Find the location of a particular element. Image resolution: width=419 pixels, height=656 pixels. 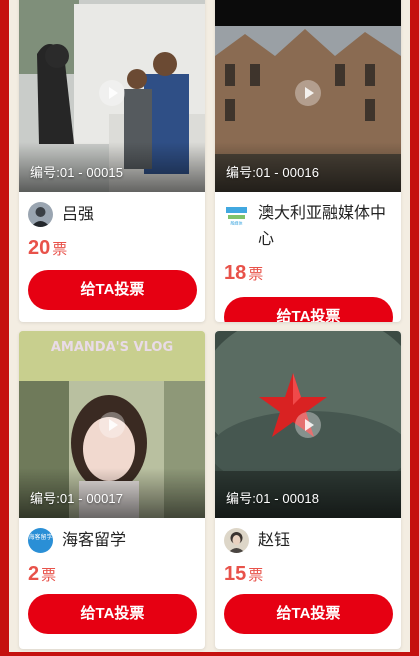

page-frame-bottom is located at coordinates (209, 654).